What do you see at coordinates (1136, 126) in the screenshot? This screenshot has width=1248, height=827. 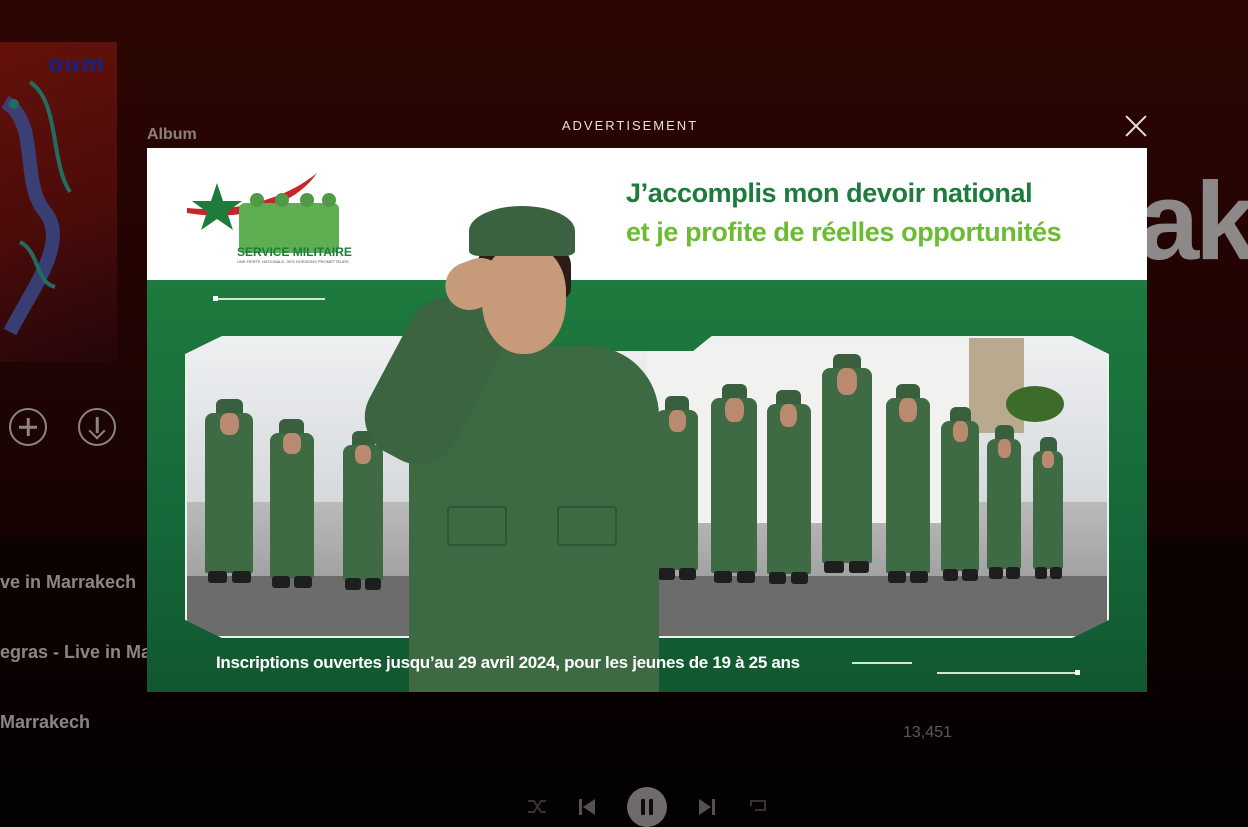 I see `close-icon` at bounding box center [1136, 126].